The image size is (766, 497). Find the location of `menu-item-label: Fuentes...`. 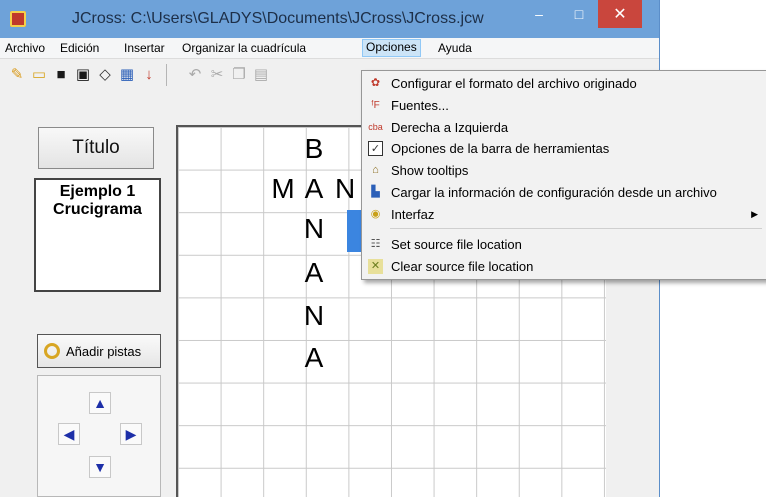

menu-item-label: Fuentes... is located at coordinates (420, 105).